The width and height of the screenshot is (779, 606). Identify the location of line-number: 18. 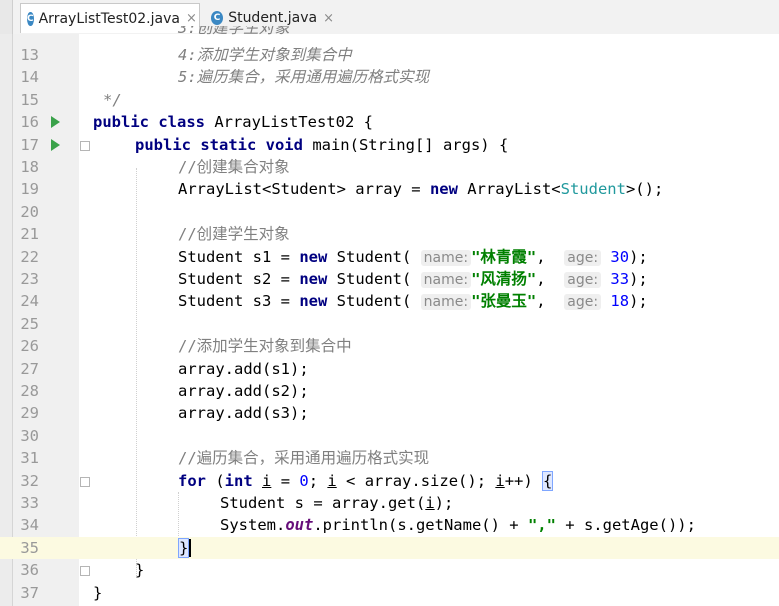
(29, 167).